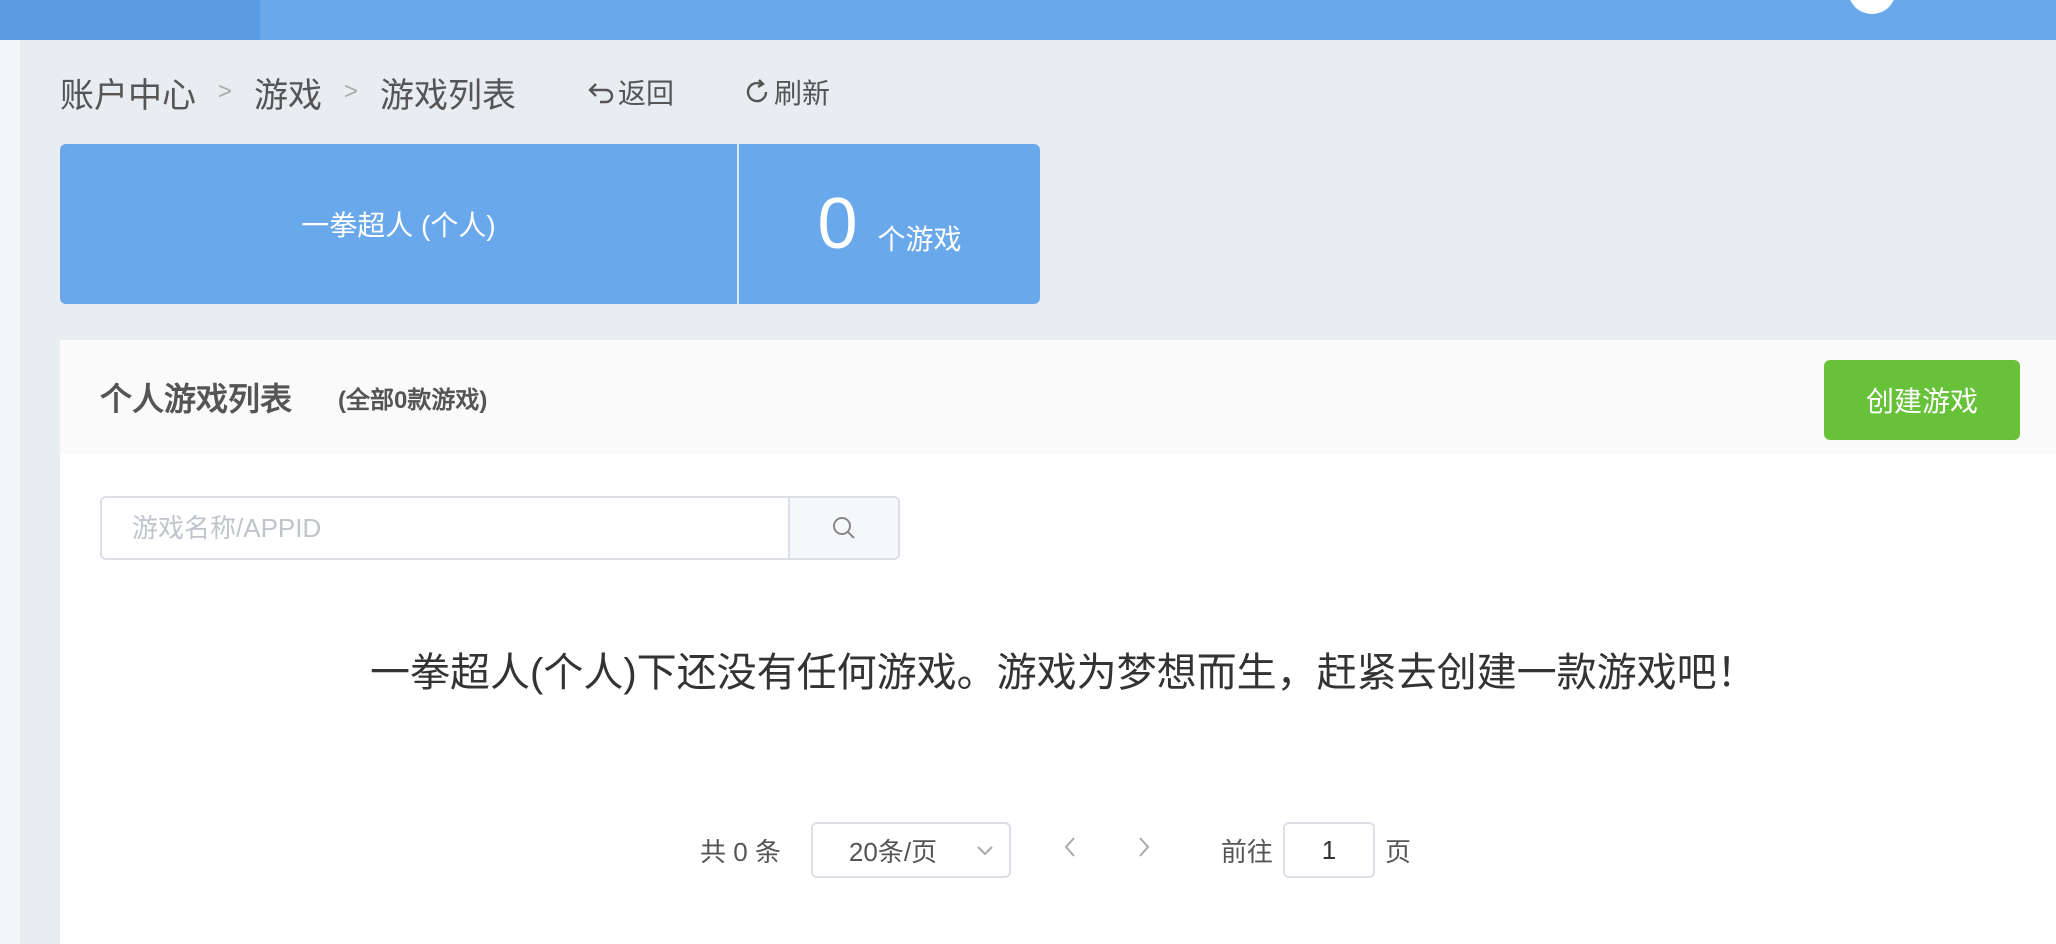 The height and width of the screenshot is (944, 2056). I want to click on panel-subtitle: (全部0款游戏), so click(413, 400).